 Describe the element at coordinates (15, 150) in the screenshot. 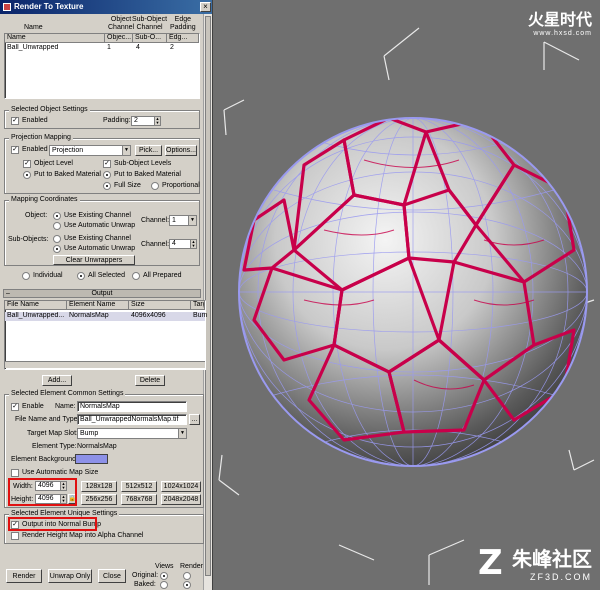

I see `projection-enabled-checkbox: ✓` at that location.